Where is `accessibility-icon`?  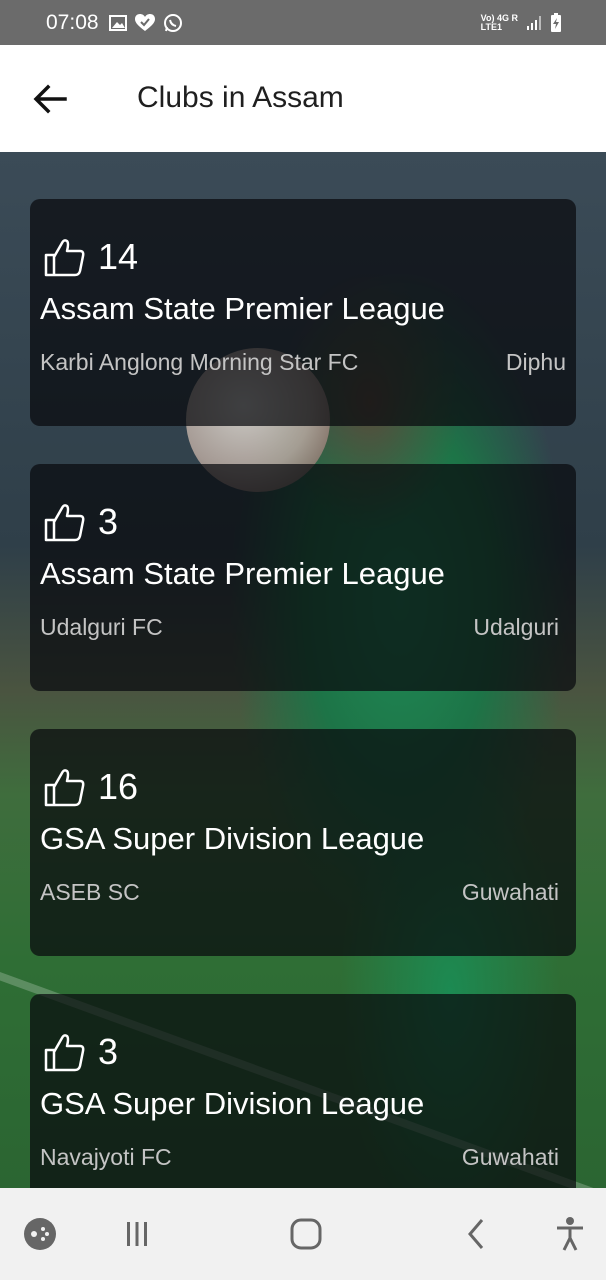 accessibility-icon is located at coordinates (570, 1234).